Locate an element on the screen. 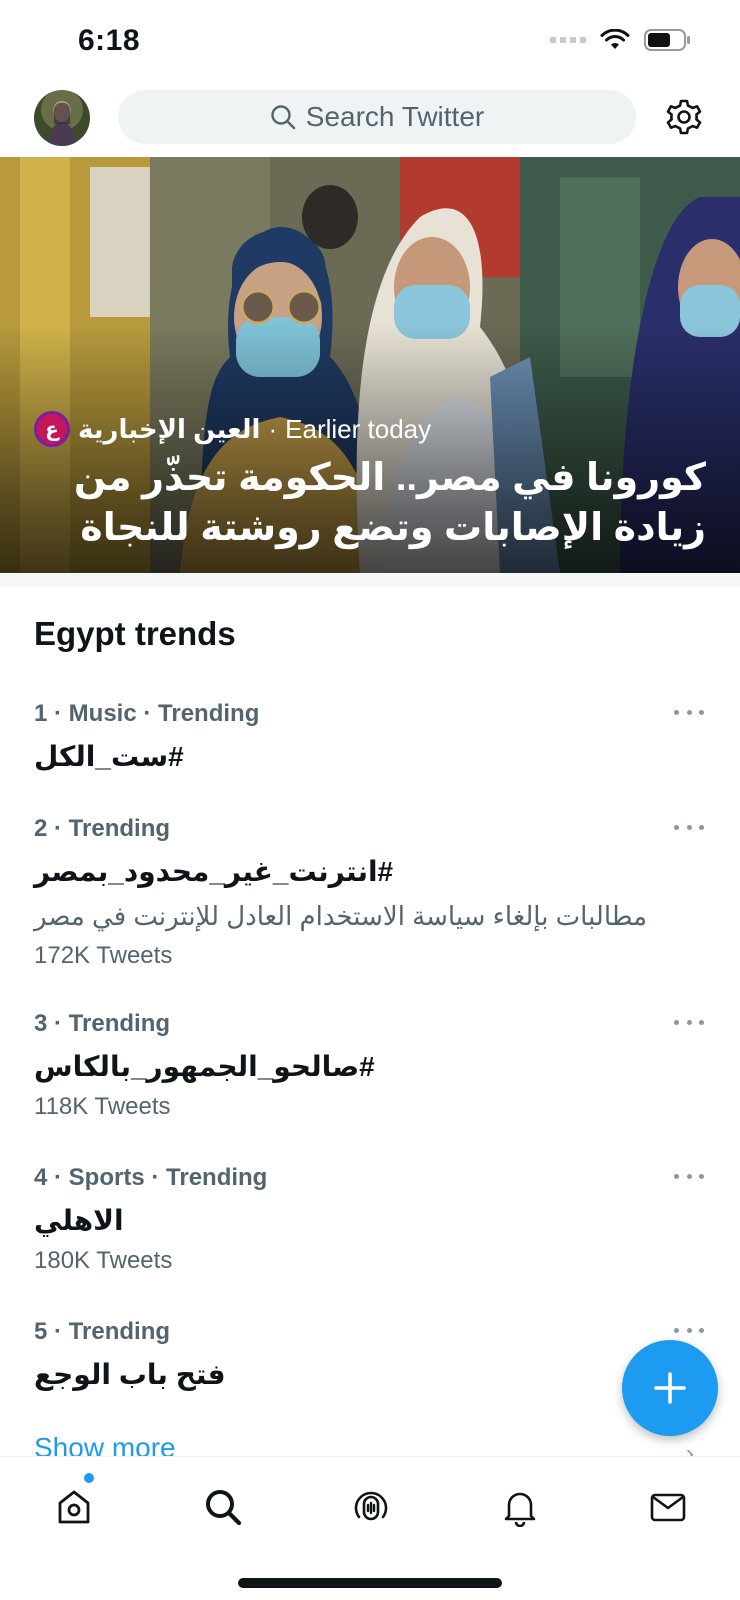  source-name: العين الإخبارية is located at coordinates (169, 428).